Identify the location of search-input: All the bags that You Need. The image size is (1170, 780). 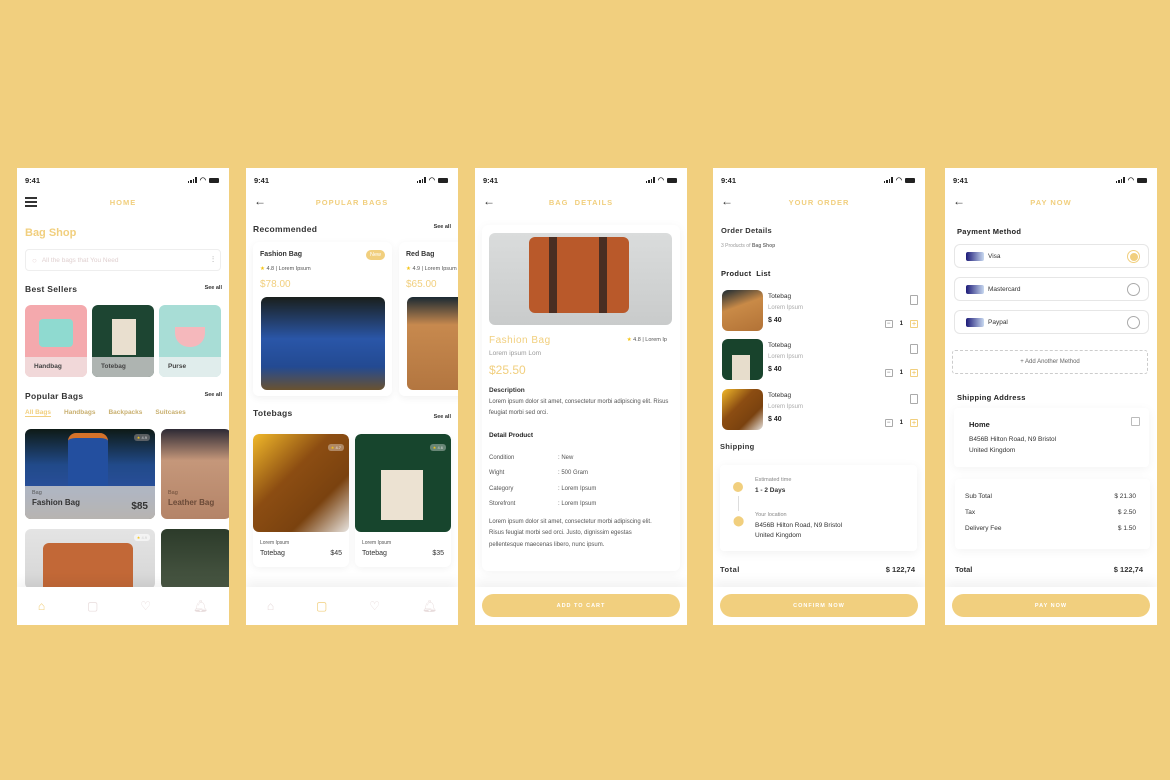
(124, 260).